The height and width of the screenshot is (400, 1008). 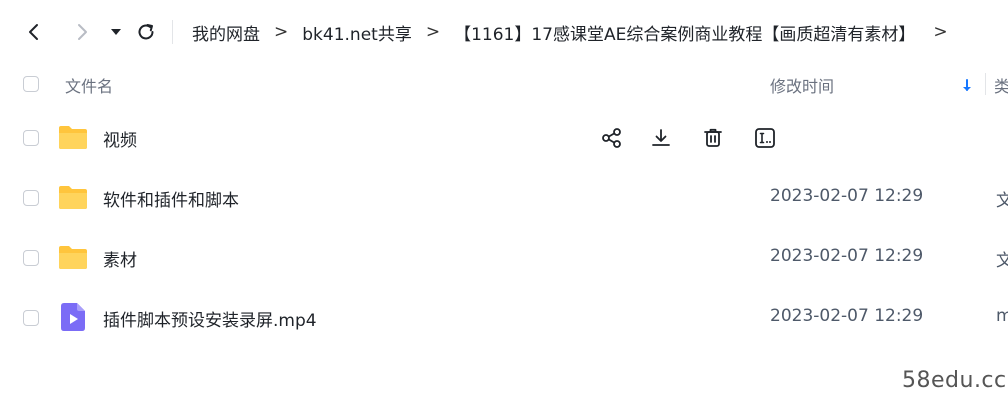 I want to click on caret-down-icon, so click(x=116, y=32).